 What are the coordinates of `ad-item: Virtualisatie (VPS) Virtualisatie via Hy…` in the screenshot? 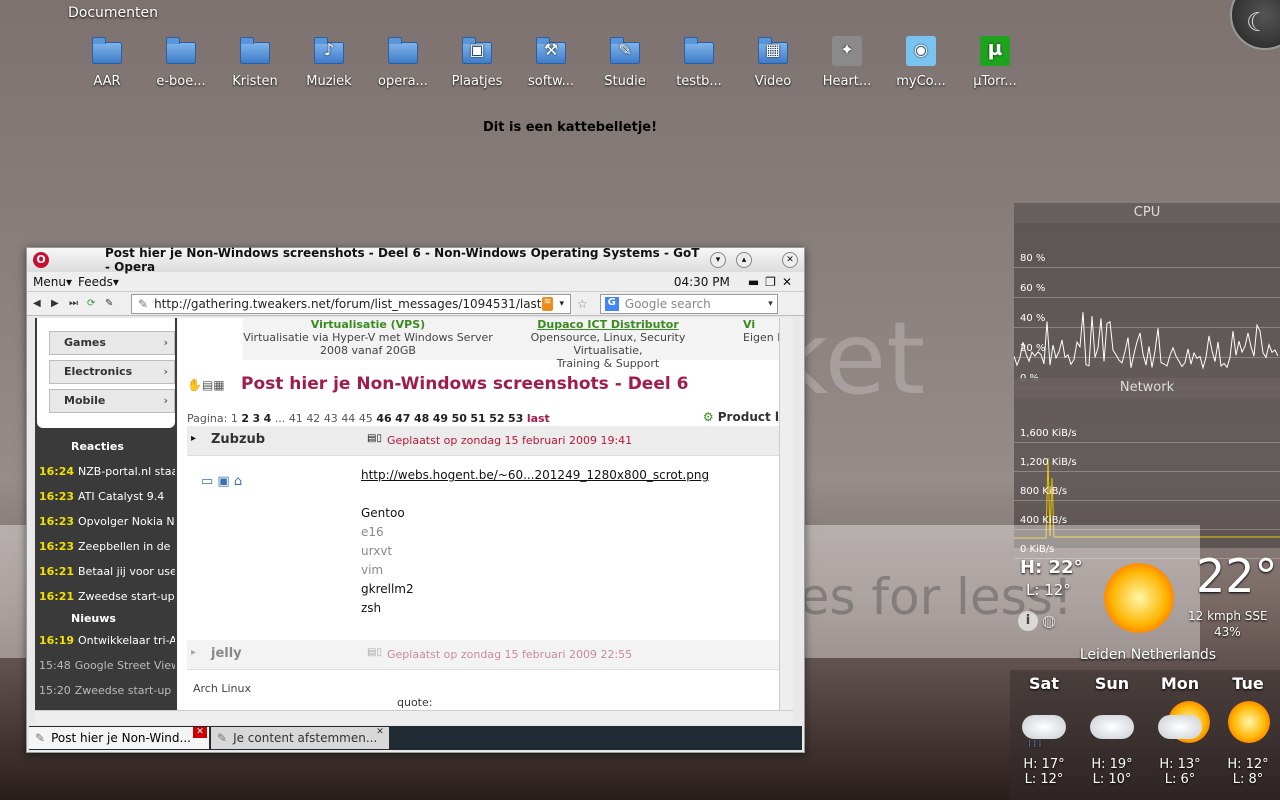 It's located at (368, 337).